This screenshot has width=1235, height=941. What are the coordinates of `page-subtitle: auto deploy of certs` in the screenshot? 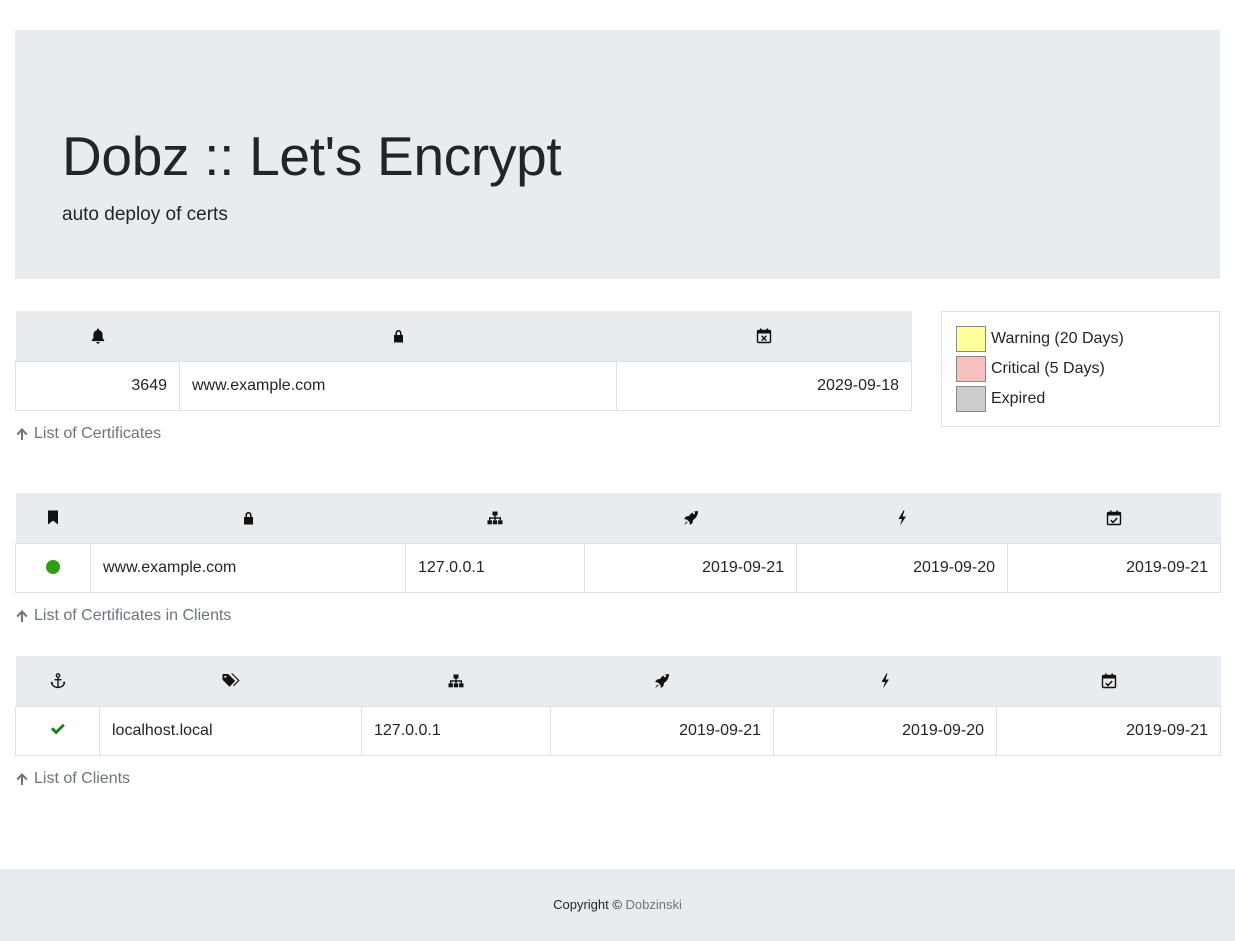 It's located at (145, 214).